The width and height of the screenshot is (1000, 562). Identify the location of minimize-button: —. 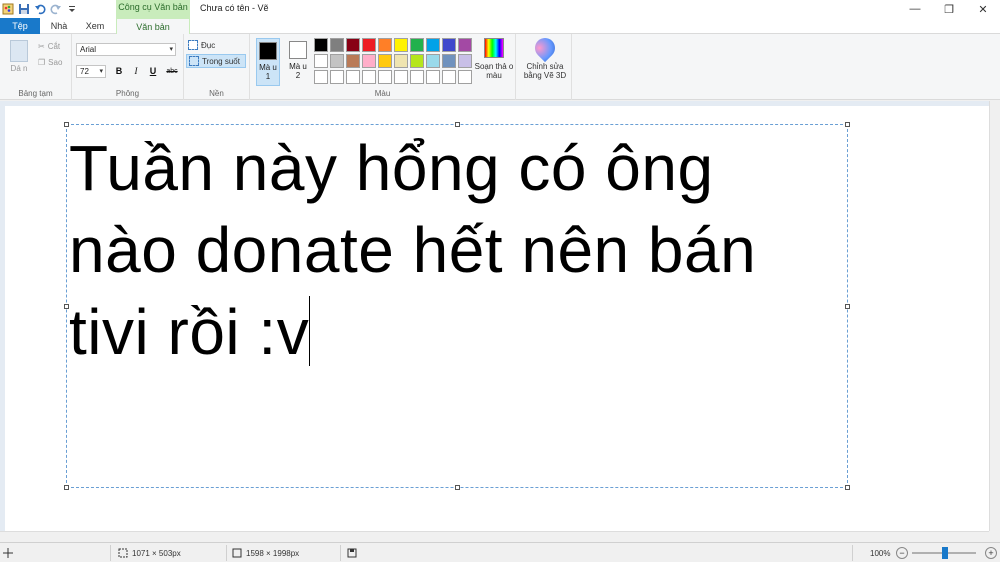
(915, 9).